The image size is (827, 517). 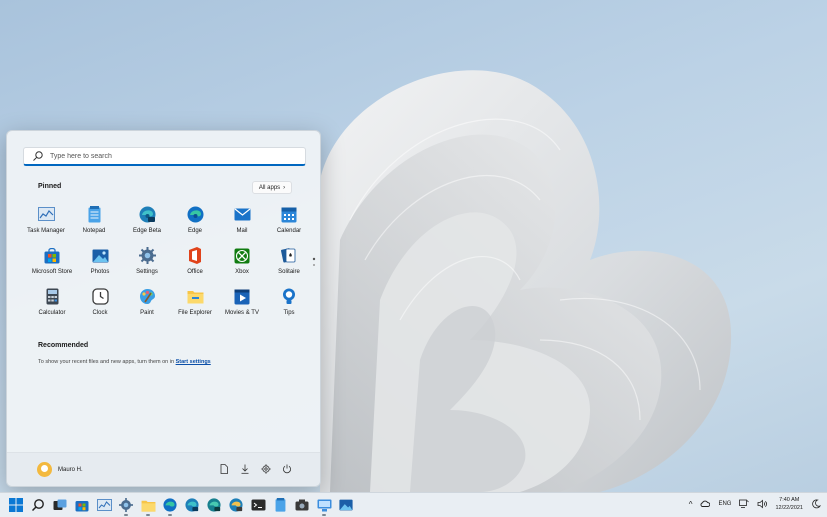 What do you see at coordinates (195, 214) in the screenshot?
I see `edge-icon` at bounding box center [195, 214].